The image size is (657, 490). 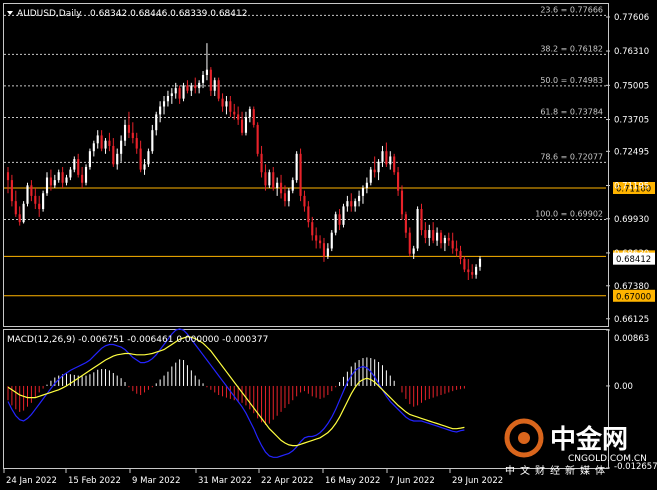 I want to click on watermark-domain: CNGOLD.COM.CN, so click(x=607, y=459).